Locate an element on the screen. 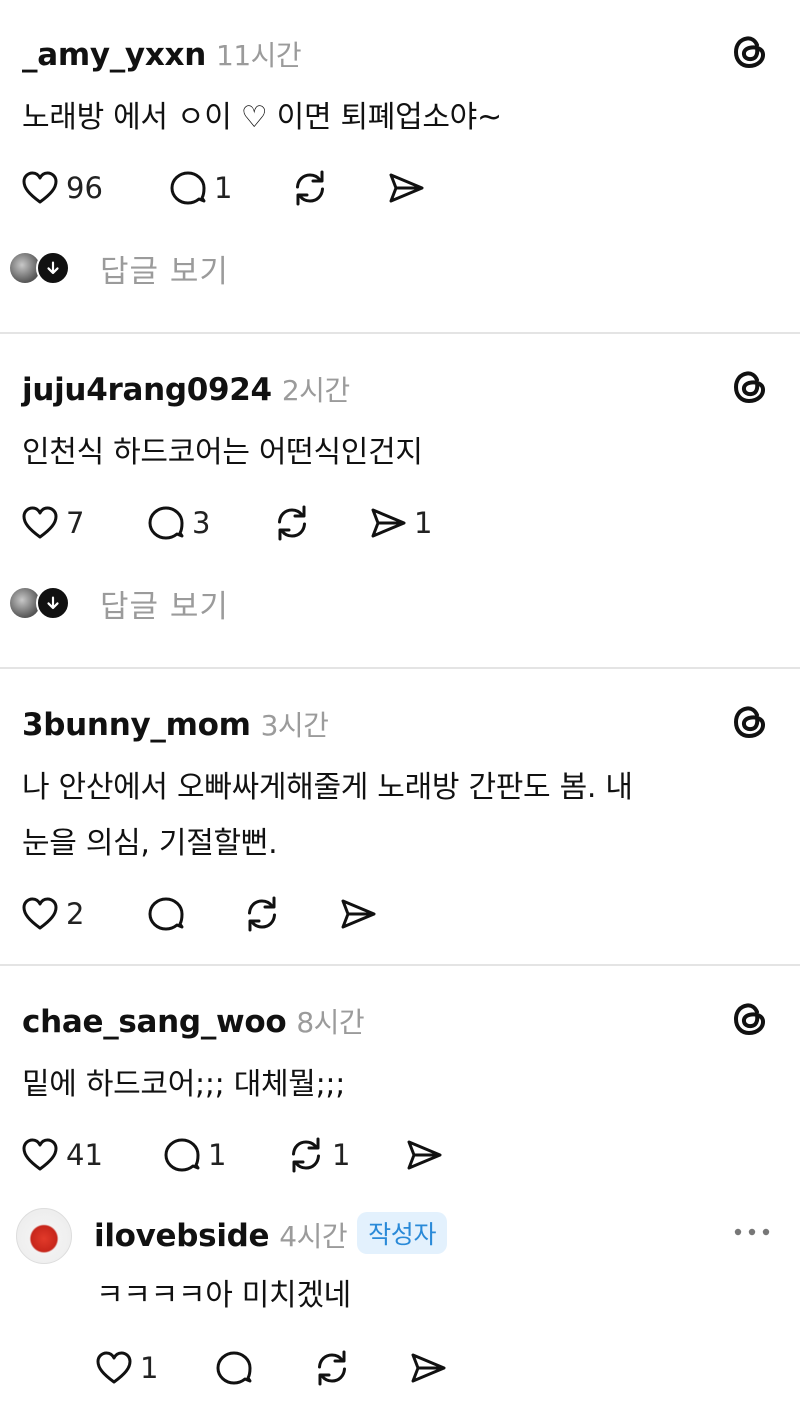 This screenshot has height=1428, width=800. like-button: 41 is located at coordinates (61, 1155).